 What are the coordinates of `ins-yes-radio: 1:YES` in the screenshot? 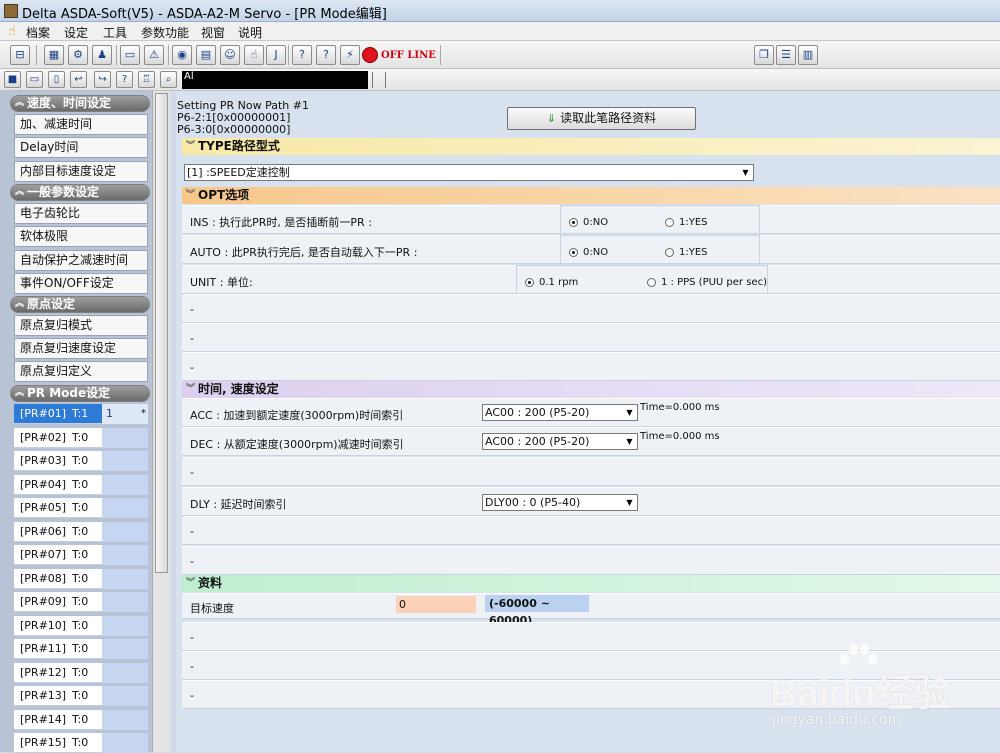 It's located at (686, 222).